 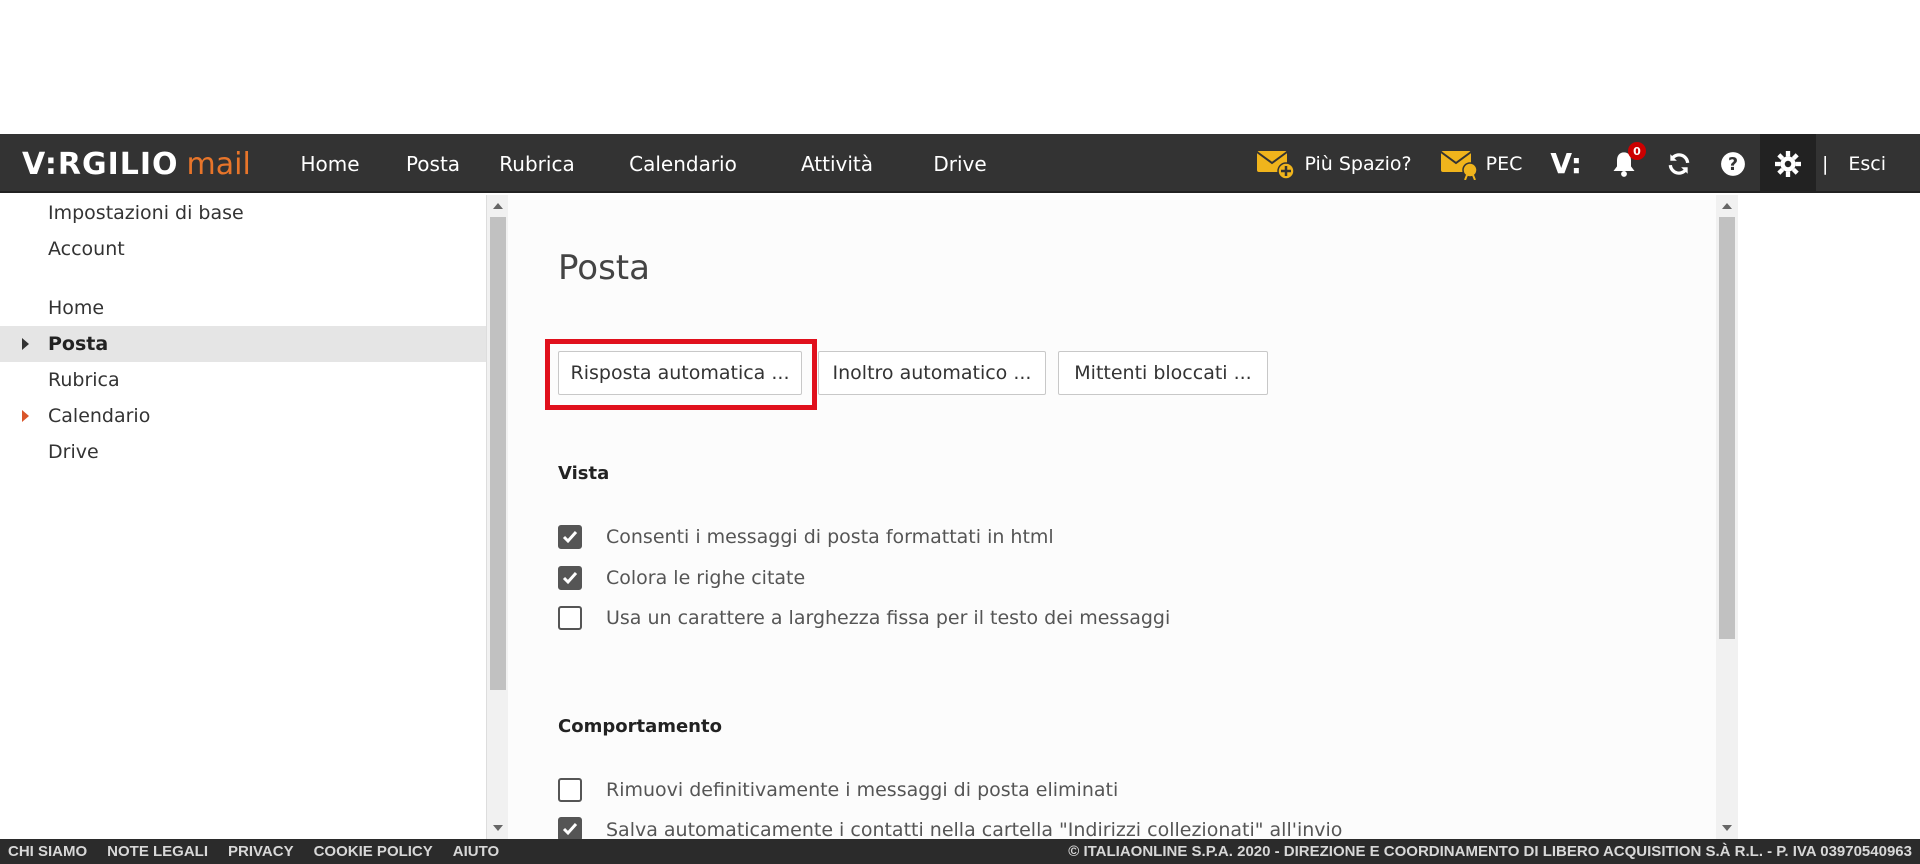 What do you see at coordinates (584, 473) in the screenshot?
I see `section-title-vista: Vista` at bounding box center [584, 473].